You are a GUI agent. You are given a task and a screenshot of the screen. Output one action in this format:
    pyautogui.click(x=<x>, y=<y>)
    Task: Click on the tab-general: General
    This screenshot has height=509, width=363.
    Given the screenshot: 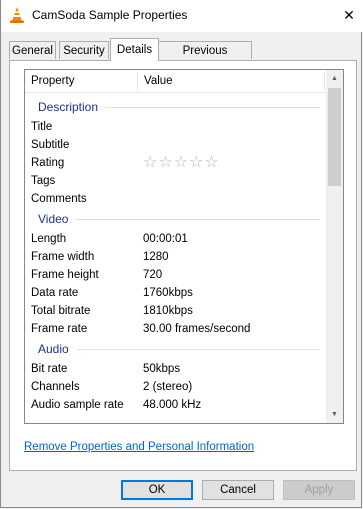 What is the action you would take?
    pyautogui.click(x=32, y=50)
    